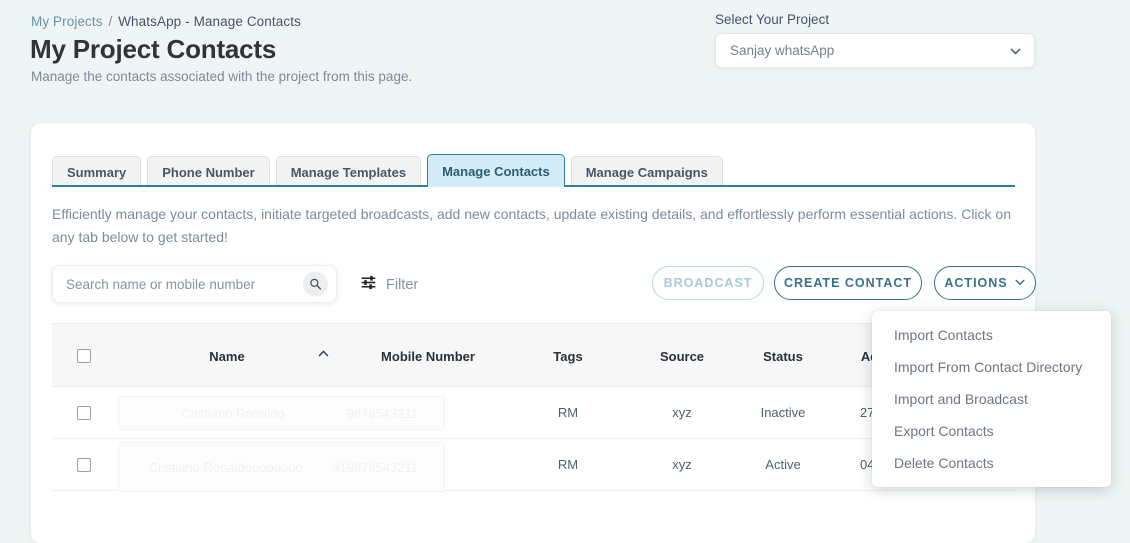 The image size is (1130, 543). I want to click on select-all-checkbox, so click(84, 356).